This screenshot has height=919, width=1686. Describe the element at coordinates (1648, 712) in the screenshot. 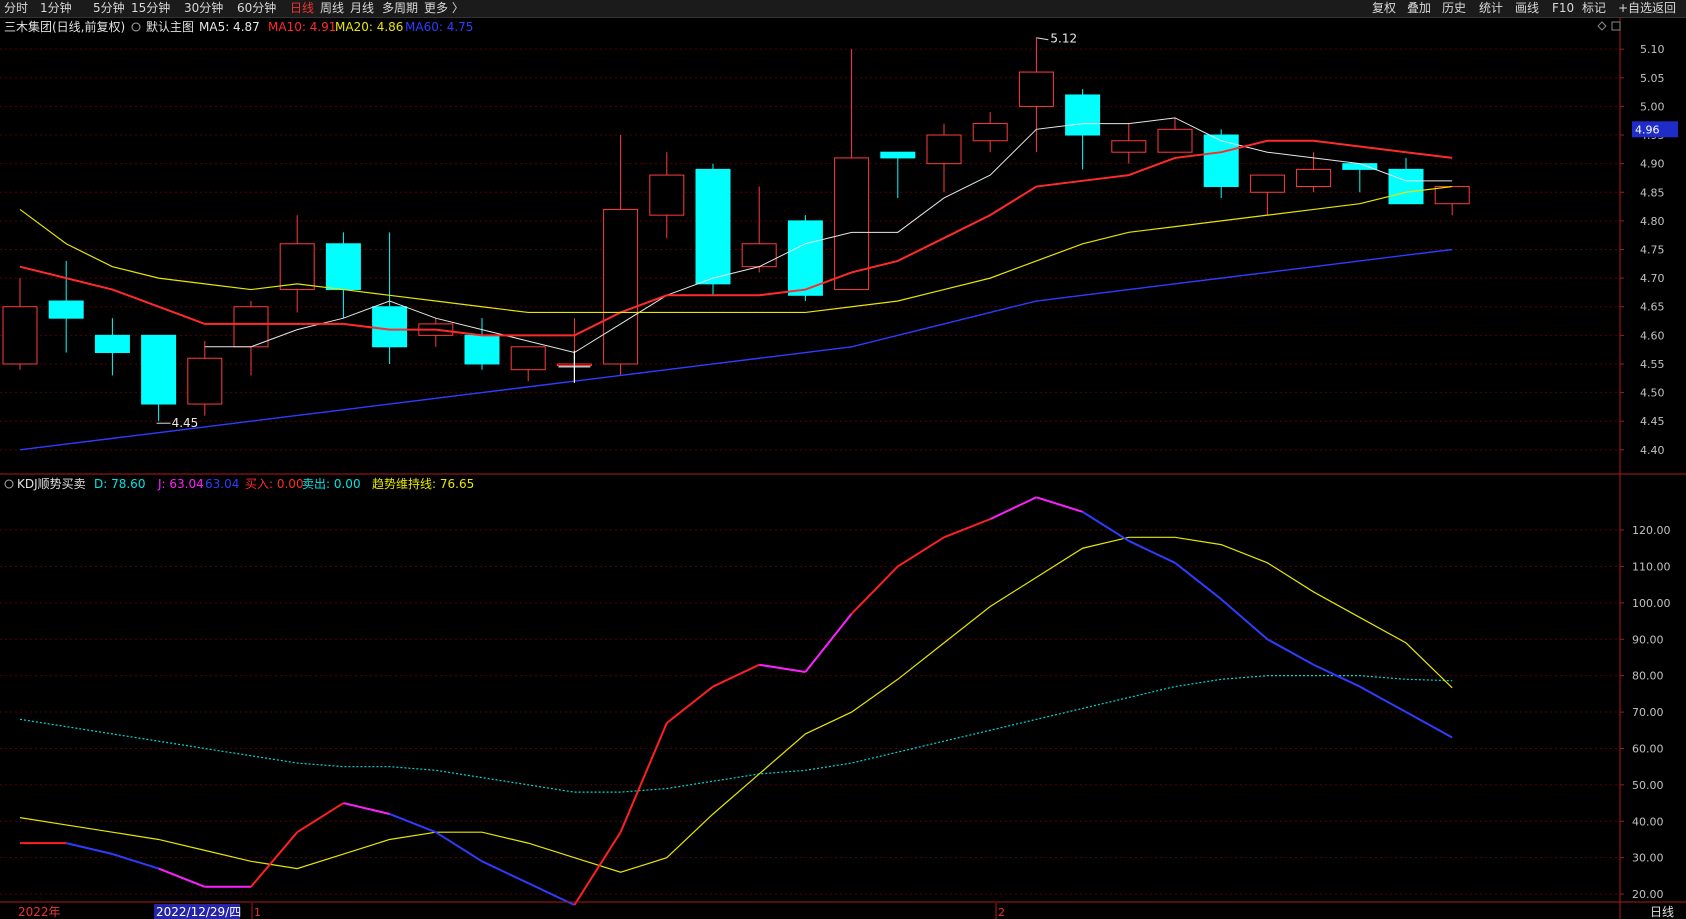

I see `kdj-tick-label: 70.00` at that location.